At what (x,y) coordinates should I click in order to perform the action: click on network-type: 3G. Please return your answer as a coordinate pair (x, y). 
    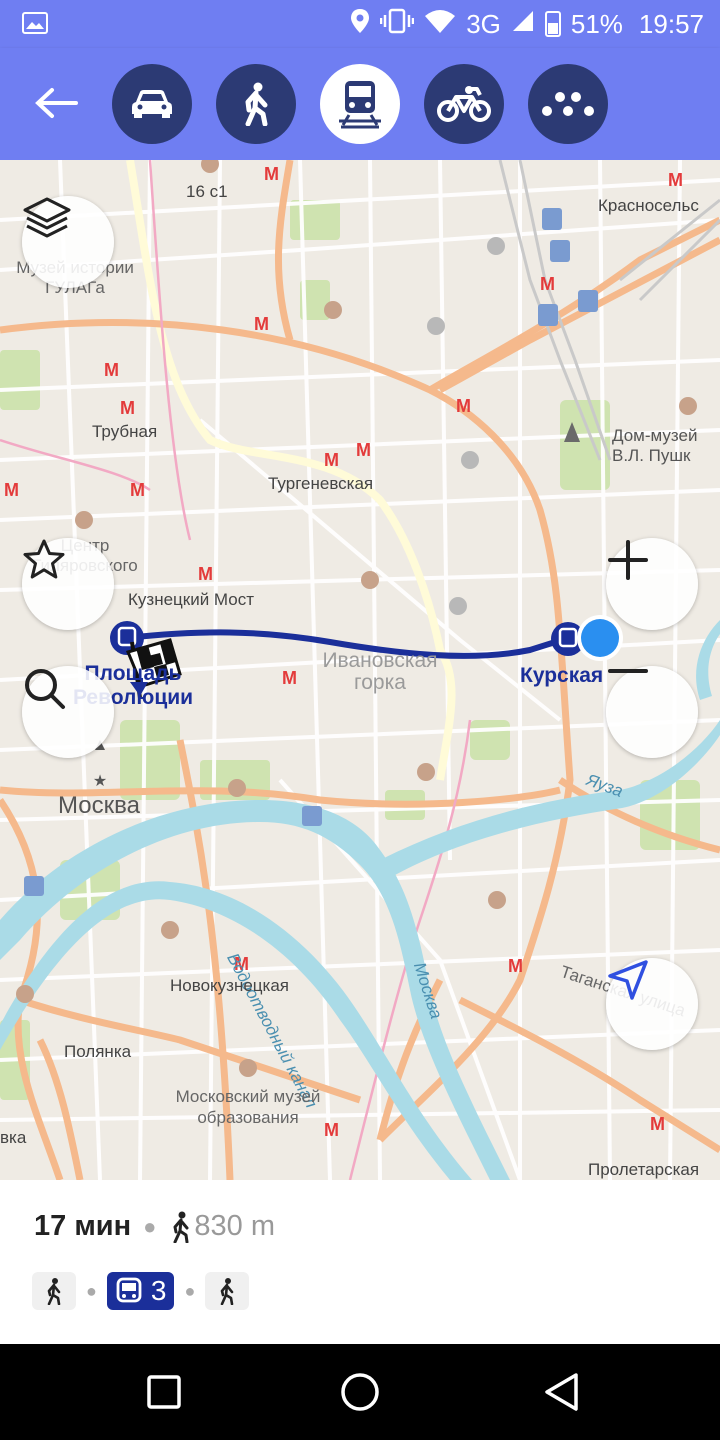
    Looking at the image, I should click on (483, 23).